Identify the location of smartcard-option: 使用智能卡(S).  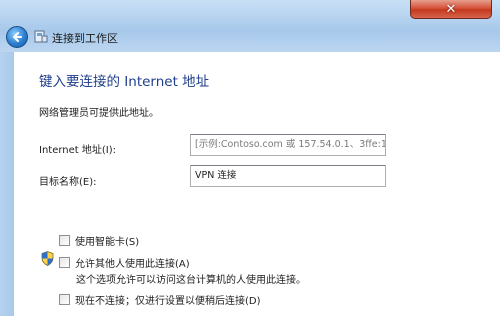
(99, 240).